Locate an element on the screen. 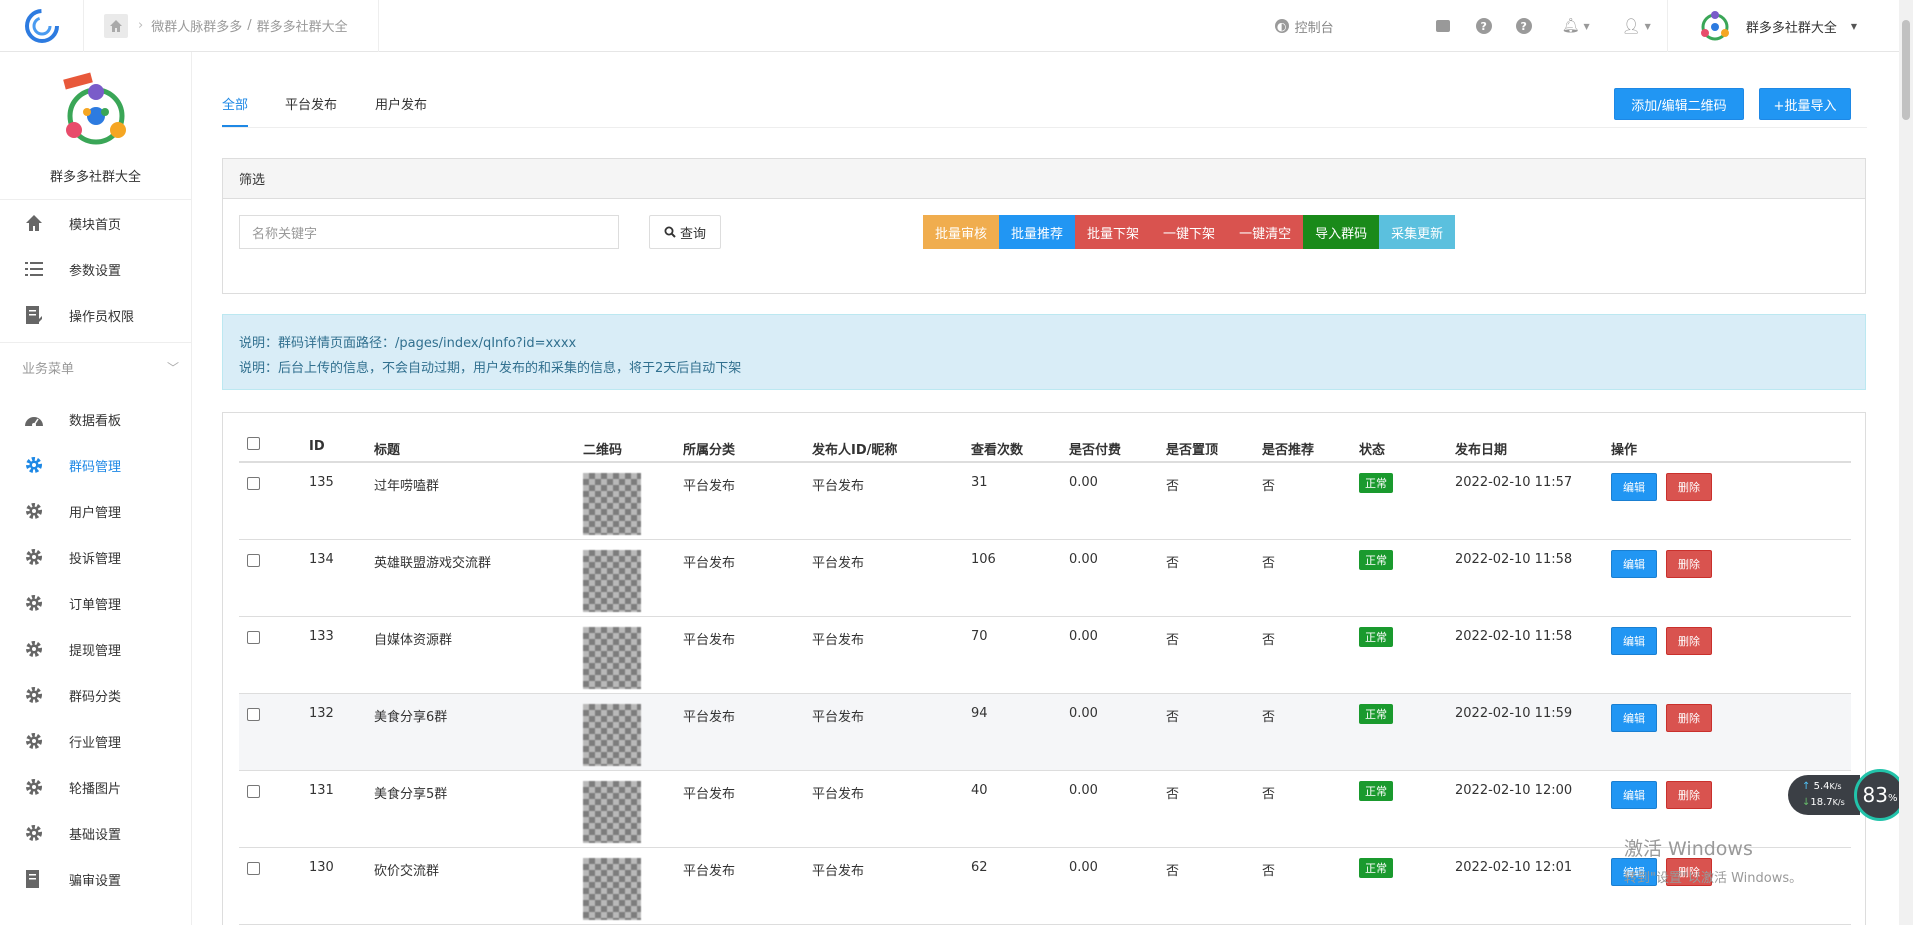 This screenshot has width=1913, height=925. add-edit-qrcode-button: 添加/编辑二维码 is located at coordinates (1679, 104).